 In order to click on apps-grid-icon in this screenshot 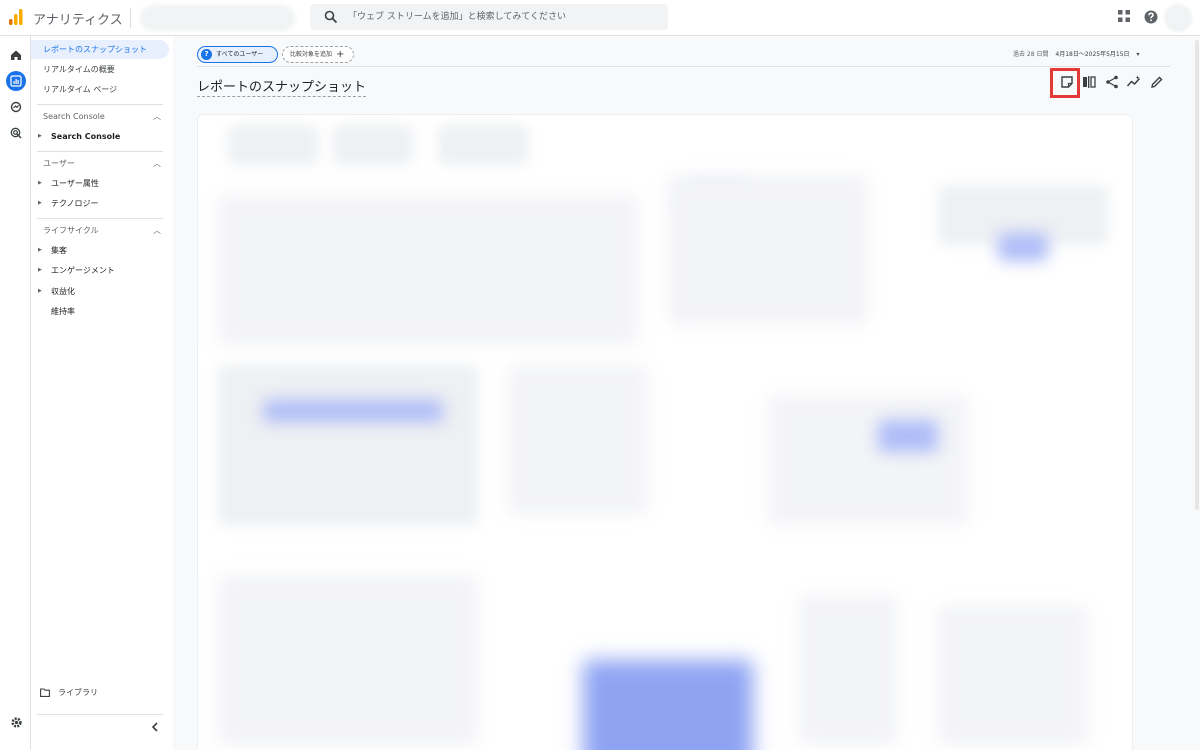, I will do `click(1124, 16)`.